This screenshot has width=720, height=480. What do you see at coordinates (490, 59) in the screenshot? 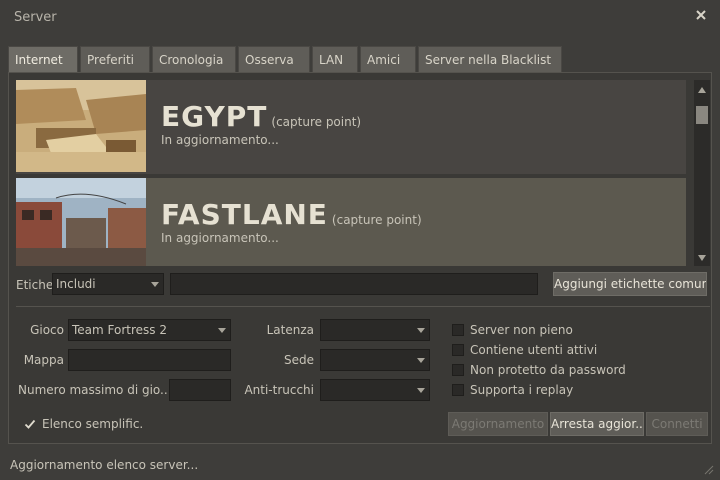
I see `tab-blacklist: Server nella Blacklist` at bounding box center [490, 59].